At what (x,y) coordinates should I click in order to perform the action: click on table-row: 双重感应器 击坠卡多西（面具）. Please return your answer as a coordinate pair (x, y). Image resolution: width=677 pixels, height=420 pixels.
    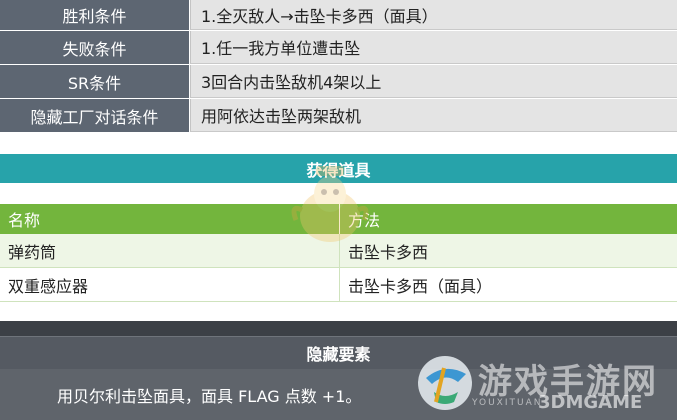
    Looking at the image, I should click on (338, 285).